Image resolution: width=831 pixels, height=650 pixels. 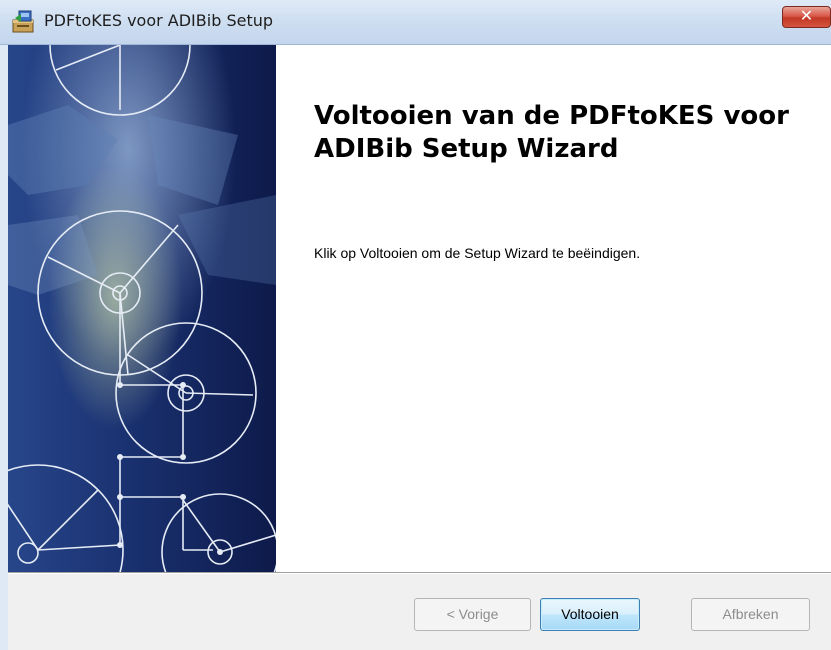 What do you see at coordinates (159, 20) in the screenshot?
I see `window-title: PDFtoKES voor ADIBib Setup` at bounding box center [159, 20].